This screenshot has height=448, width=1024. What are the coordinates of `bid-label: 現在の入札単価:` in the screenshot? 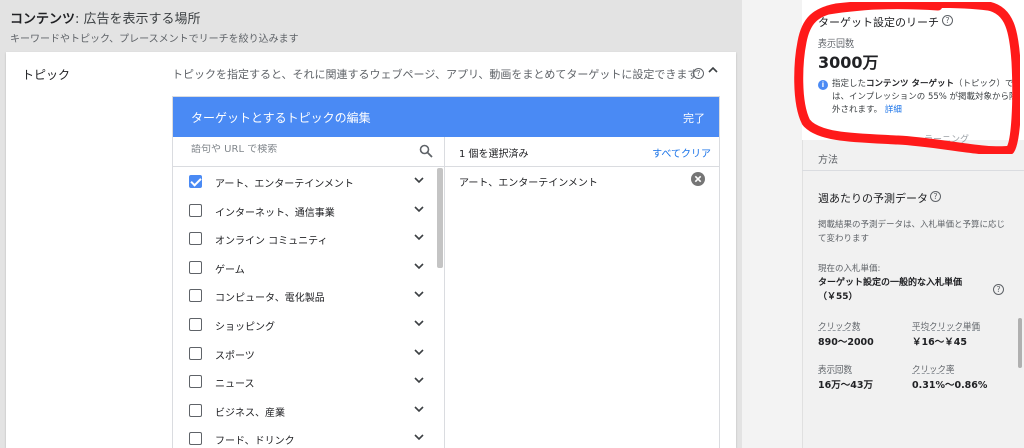 It's located at (849, 269).